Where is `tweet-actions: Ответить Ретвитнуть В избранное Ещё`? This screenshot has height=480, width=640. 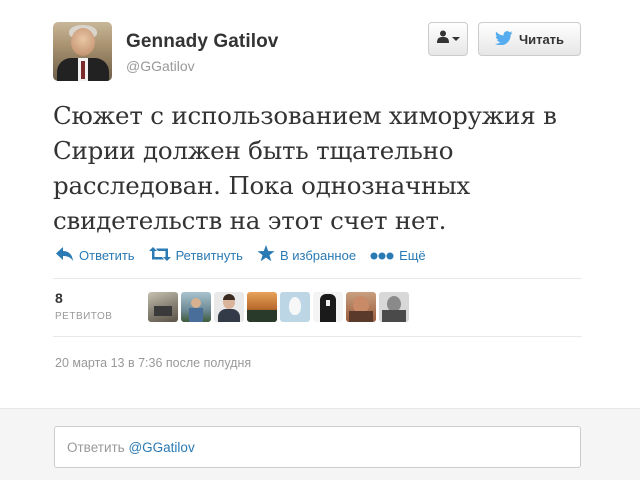
tweet-actions: Ответить Ретвитнуть В избранное Ещё is located at coordinates (248, 255).